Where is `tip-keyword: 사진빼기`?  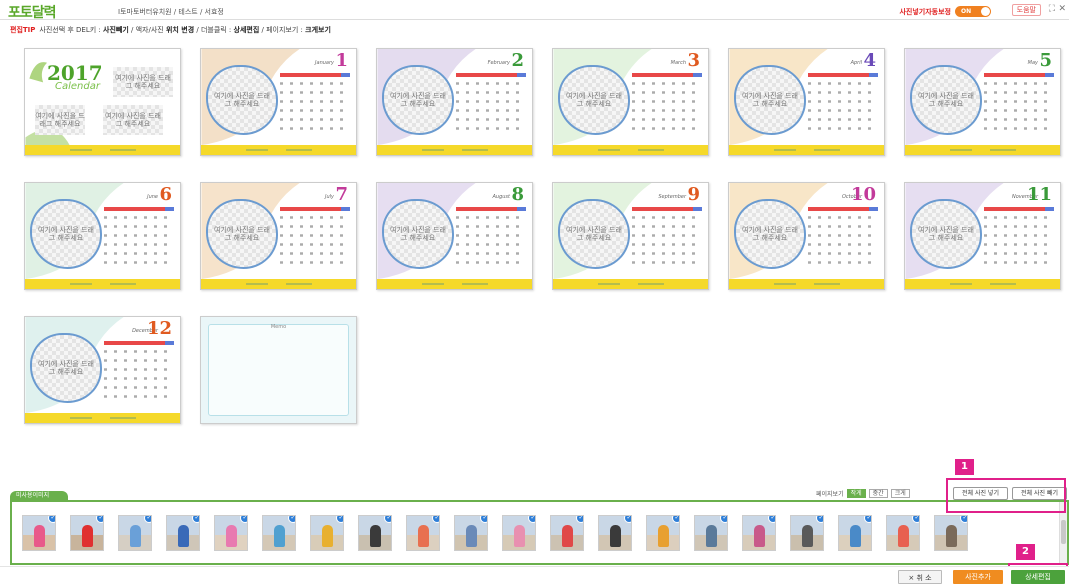 tip-keyword: 사진빼기 is located at coordinates (116, 30).